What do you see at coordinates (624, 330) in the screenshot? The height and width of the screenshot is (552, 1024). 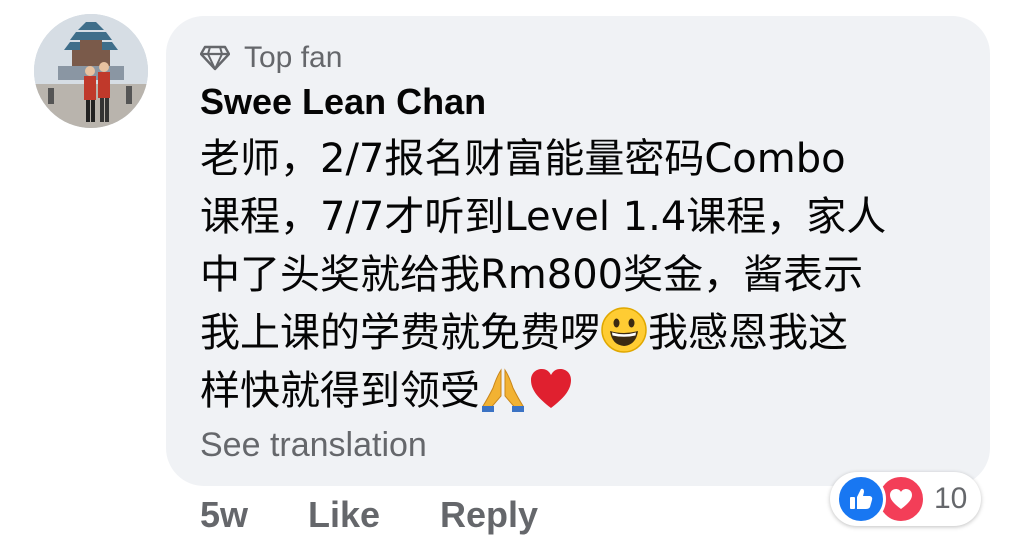 I see `grinning-face-emoji-icon` at bounding box center [624, 330].